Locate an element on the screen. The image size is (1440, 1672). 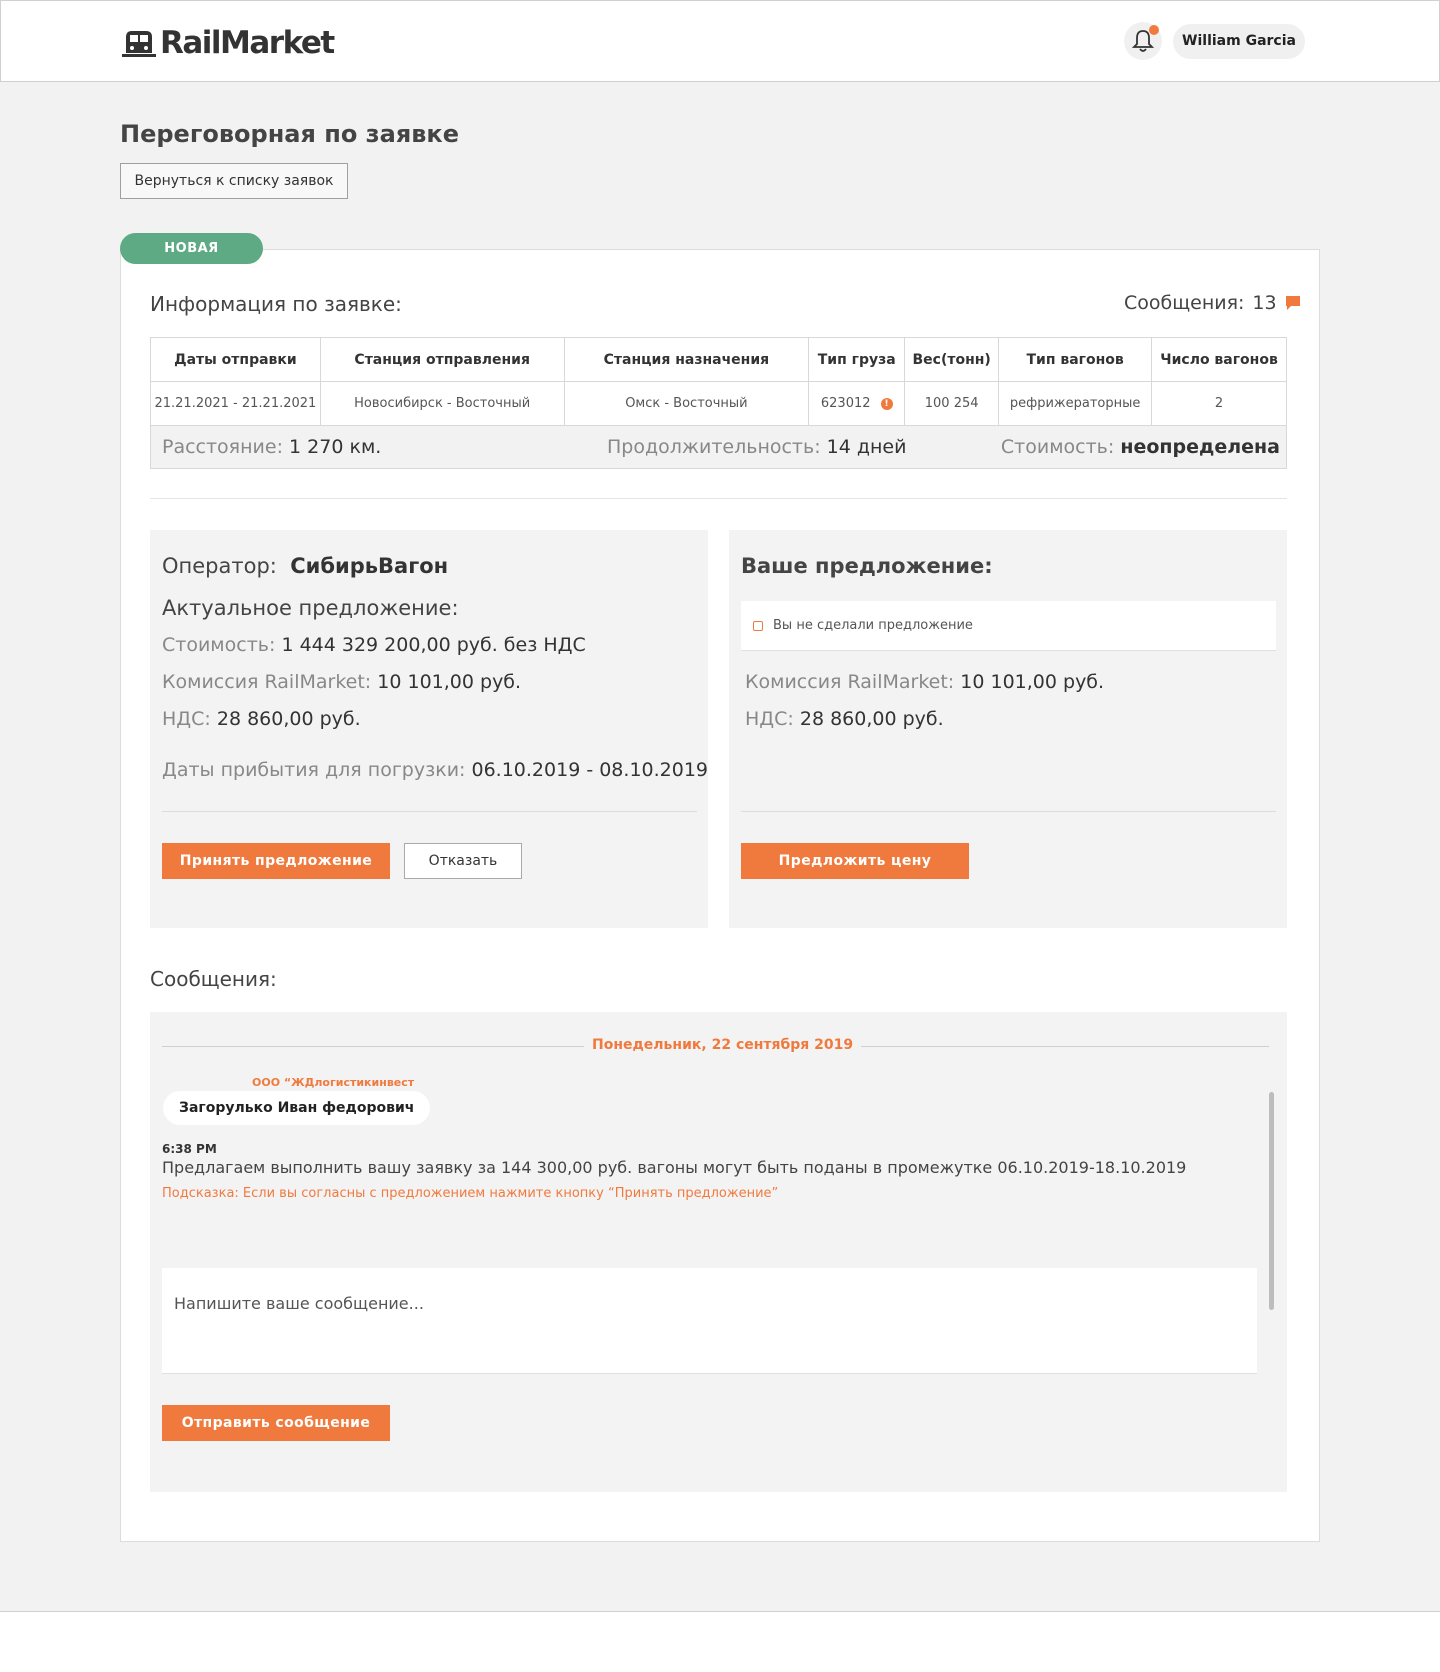
notifications-button is located at coordinates (1143, 41).